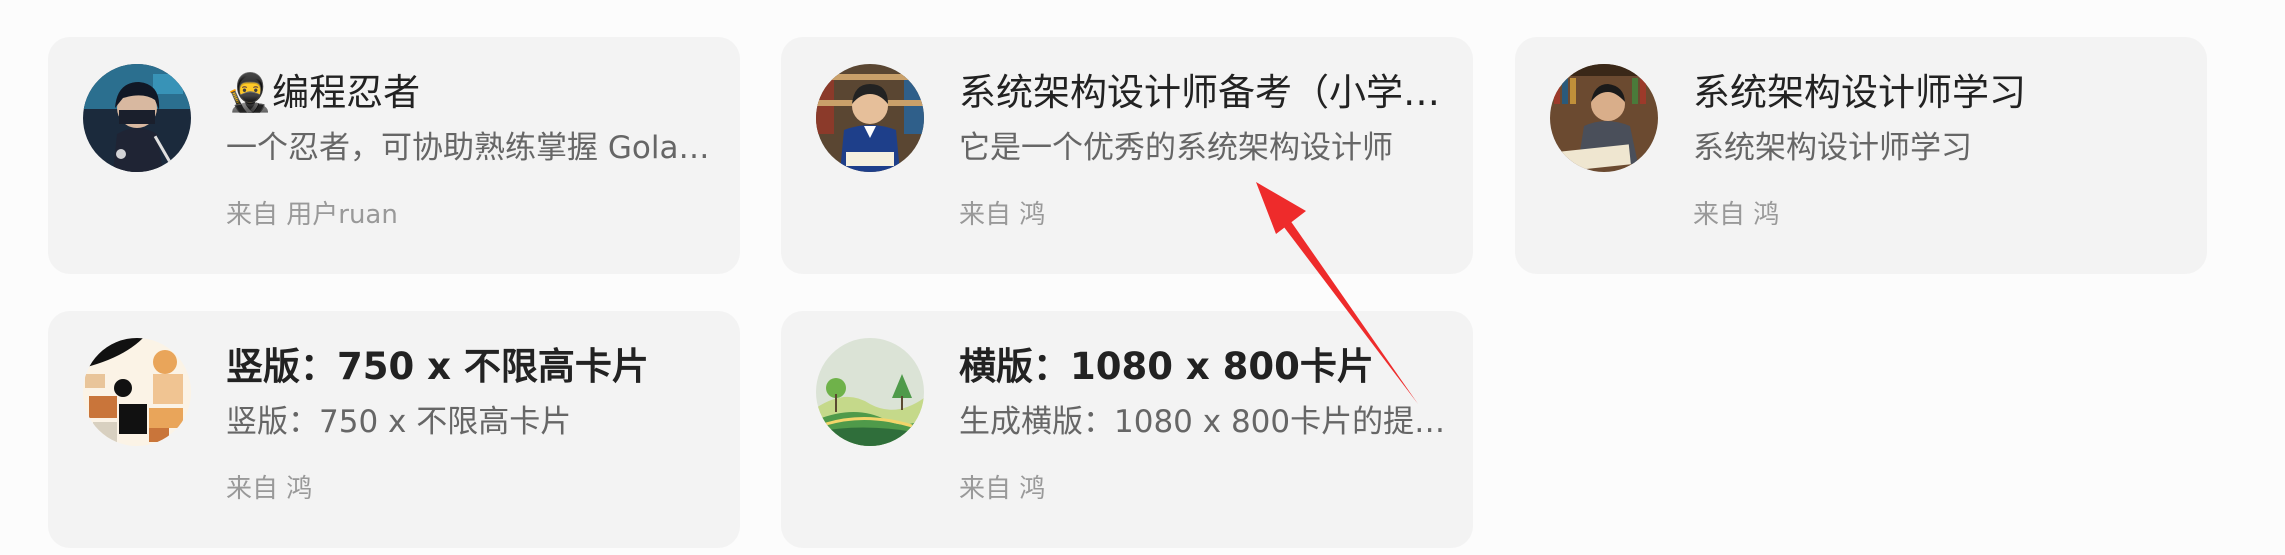  I want to click on bot-card: 系统架构设计师学习 系统架构设计师学习 来自 鸿, so click(1861, 155).